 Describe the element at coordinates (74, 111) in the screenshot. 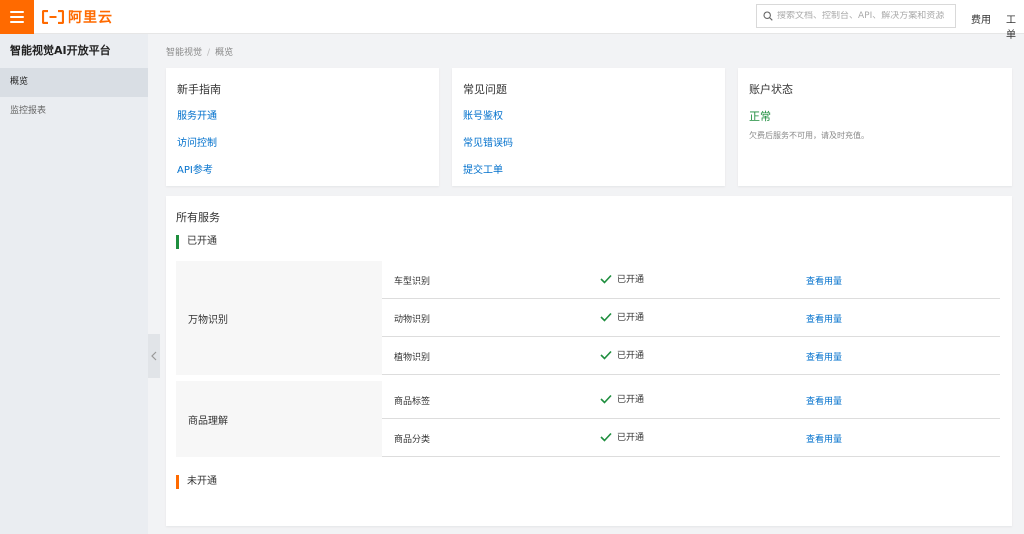

I see `sidebar-item-monitoring: 监控报表` at that location.